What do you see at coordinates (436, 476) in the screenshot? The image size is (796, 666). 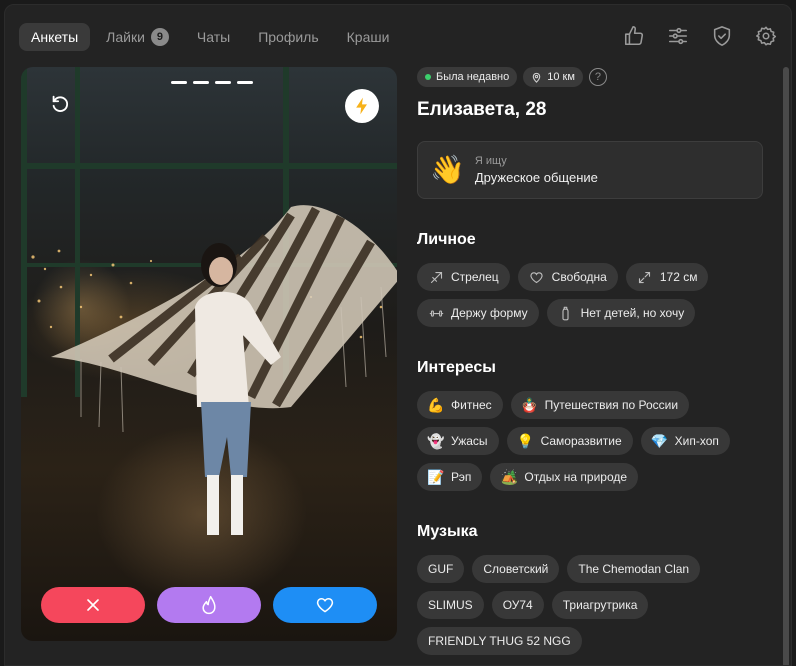 I see `memo-icon: 📝` at bounding box center [436, 476].